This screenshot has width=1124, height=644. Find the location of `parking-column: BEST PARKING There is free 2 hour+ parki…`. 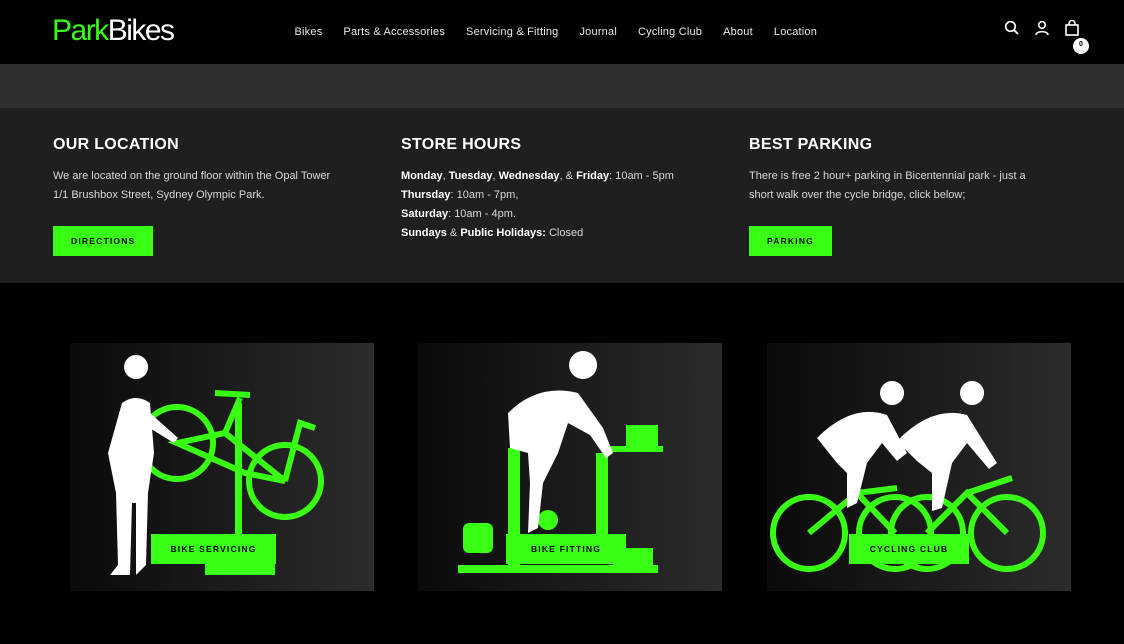

parking-column: BEST PARKING There is free 2 hour+ parki… is located at coordinates (909, 196).